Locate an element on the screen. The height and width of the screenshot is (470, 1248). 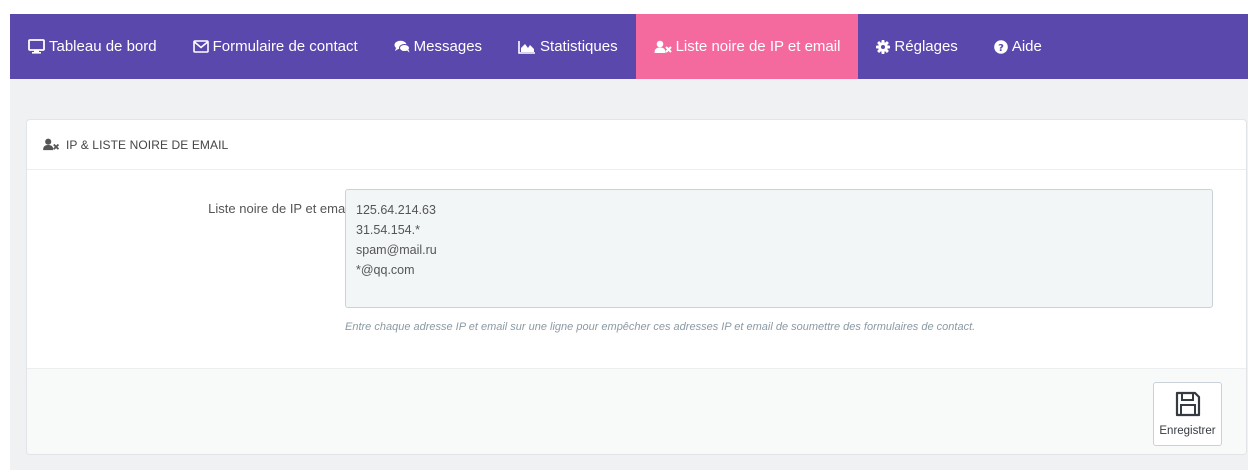
envelope-icon is located at coordinates (200, 46).